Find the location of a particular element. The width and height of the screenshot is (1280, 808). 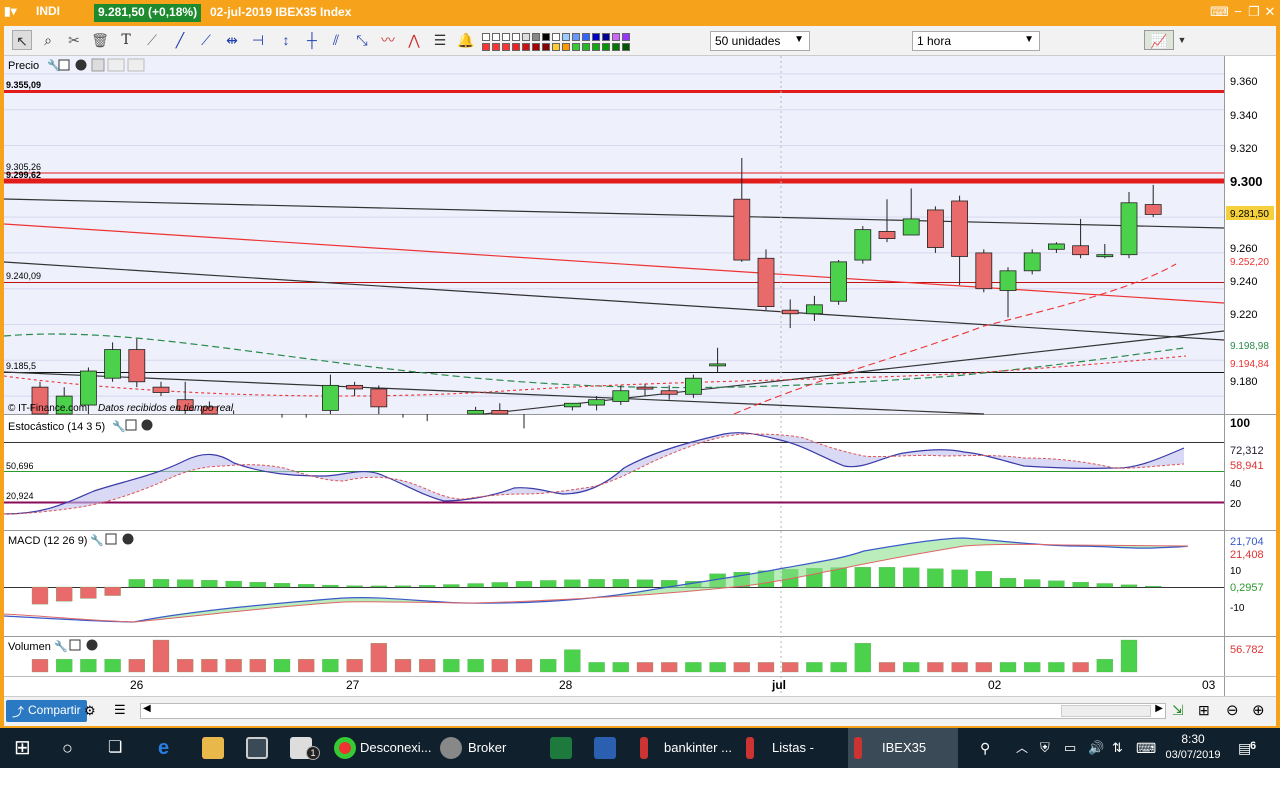

battery-icon: ▭ is located at coordinates (1070, 748).